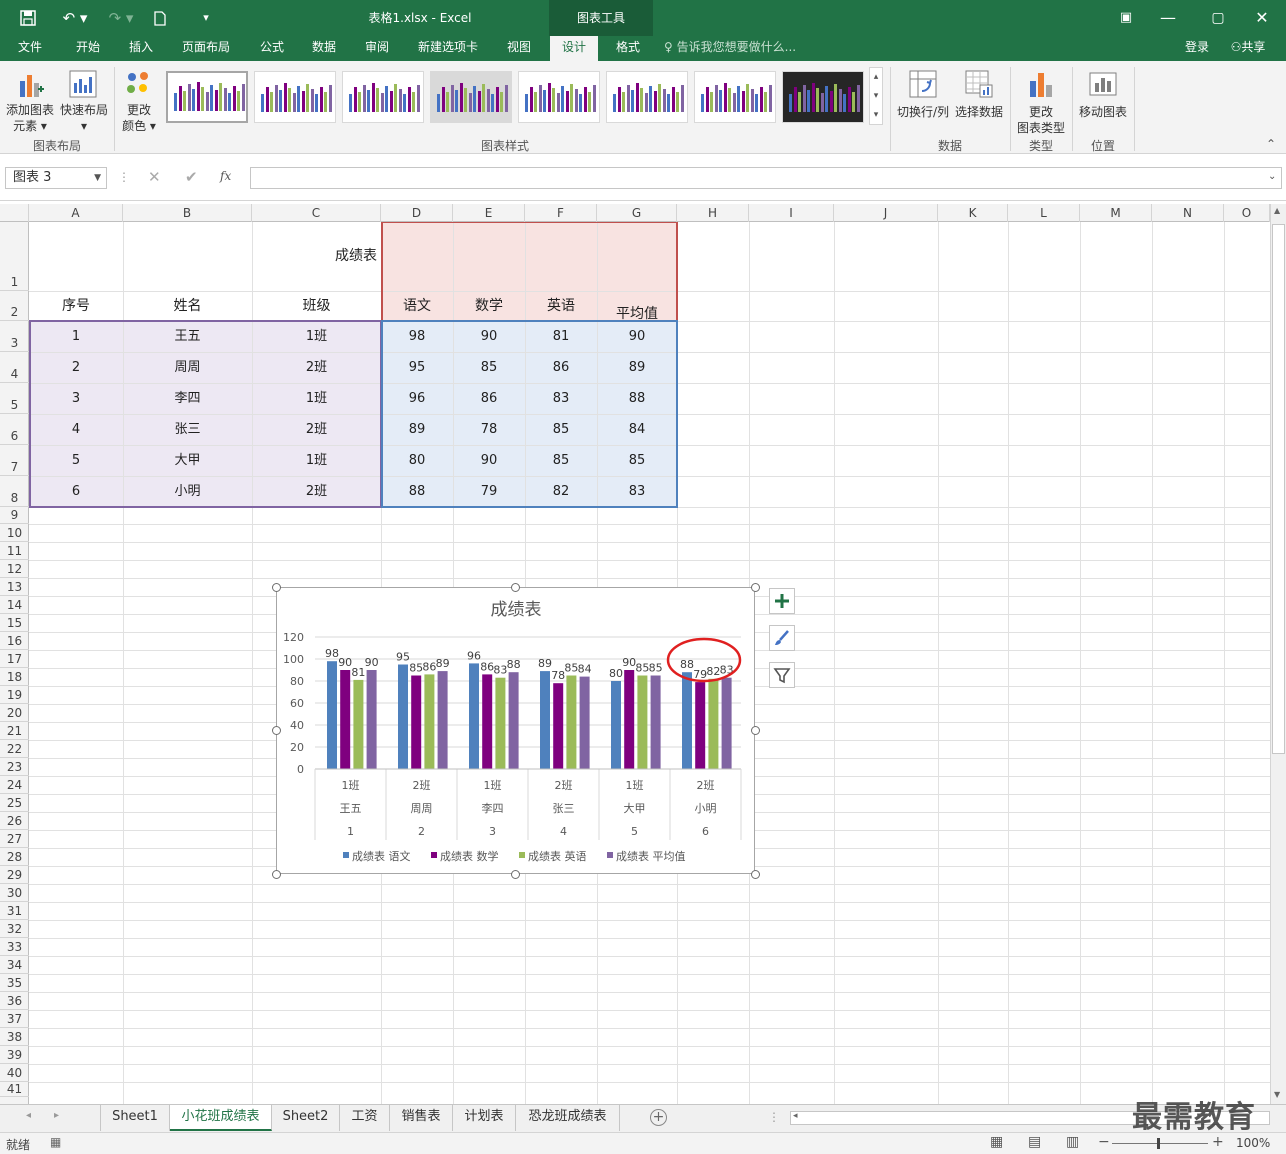  Describe the element at coordinates (489, 306) in the screenshot. I see `column-title-cell: 数学` at that location.